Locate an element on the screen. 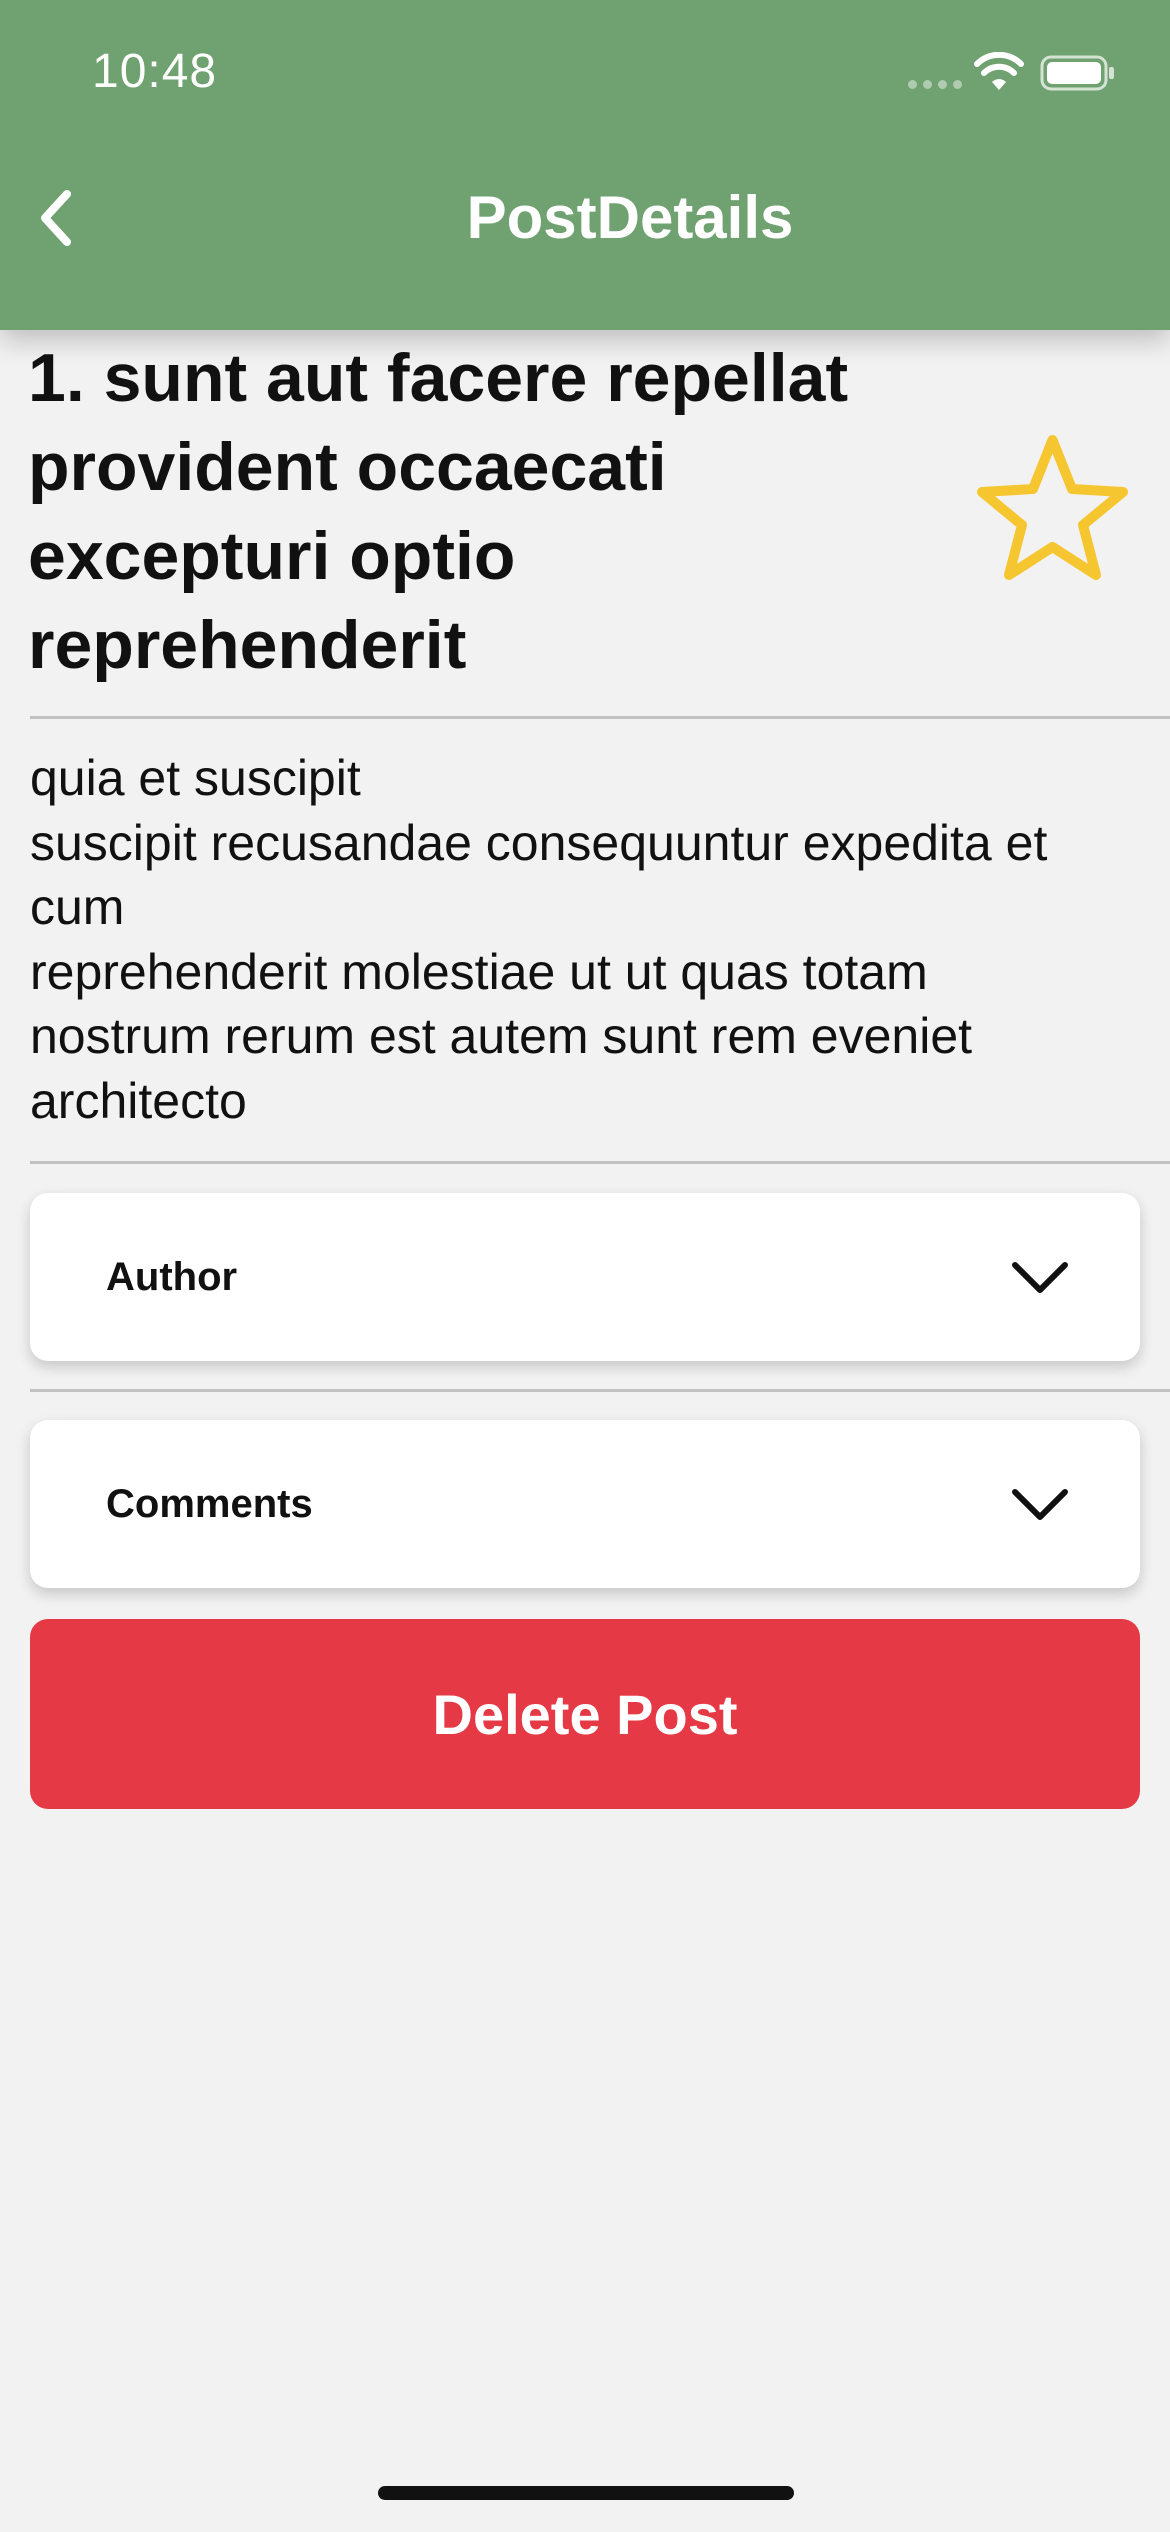  delete-post-button: Delete Post is located at coordinates (585, 1714).